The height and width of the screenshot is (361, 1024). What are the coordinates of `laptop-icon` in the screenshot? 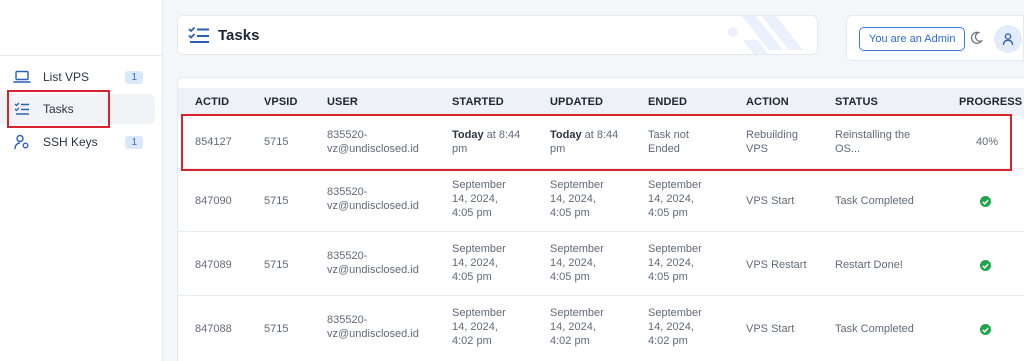 It's located at (22, 77).